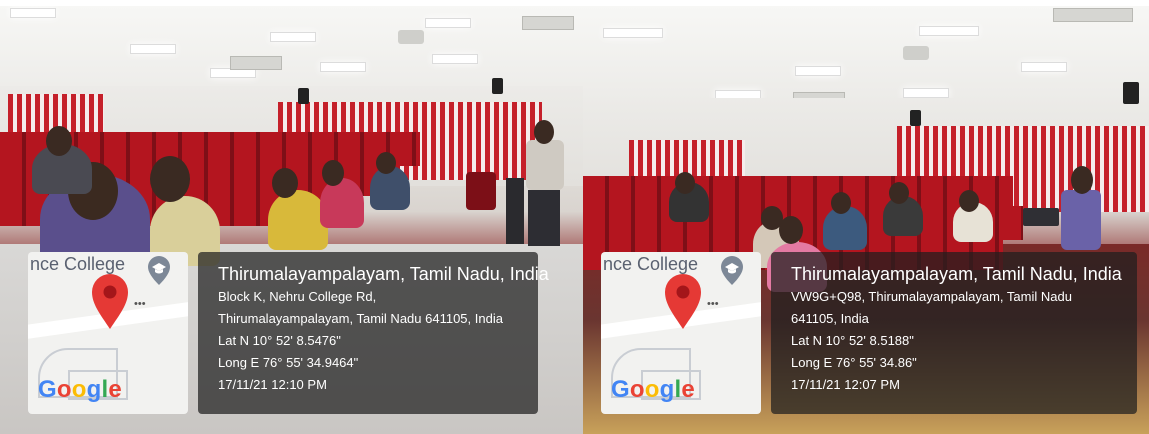  What do you see at coordinates (288, 362) in the screenshot?
I see `longitude: Long E 76° 55' 34.9464"` at bounding box center [288, 362].